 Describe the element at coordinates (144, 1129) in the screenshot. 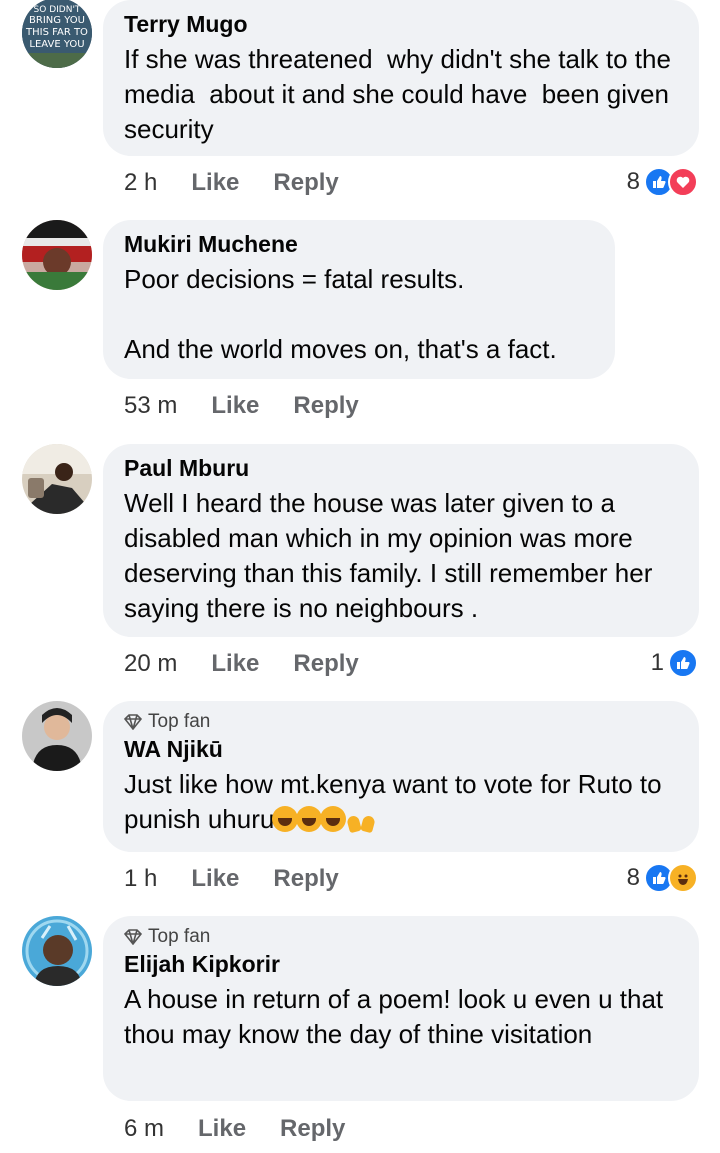

I see `comment-timestamp: 6 m` at that location.